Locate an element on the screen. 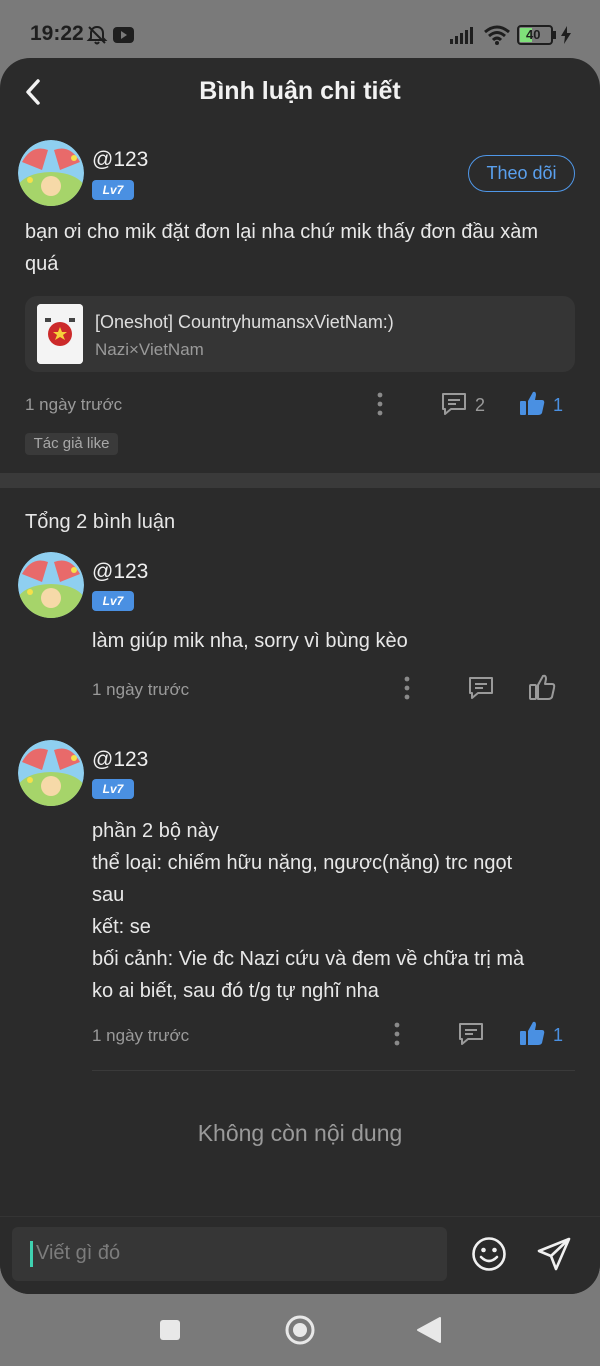 This screenshot has height=1366, width=600. battery-level: 40 is located at coordinates (533, 34).